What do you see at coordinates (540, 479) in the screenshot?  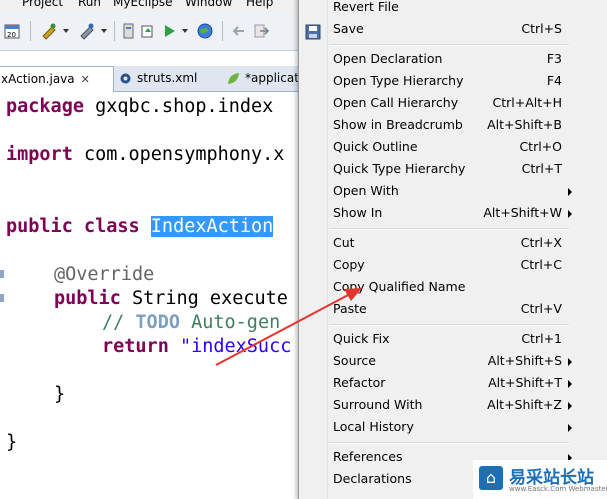 I see `watermark: ⌂ 易采站长站 www.Easck.Com Webmaster` at bounding box center [540, 479].